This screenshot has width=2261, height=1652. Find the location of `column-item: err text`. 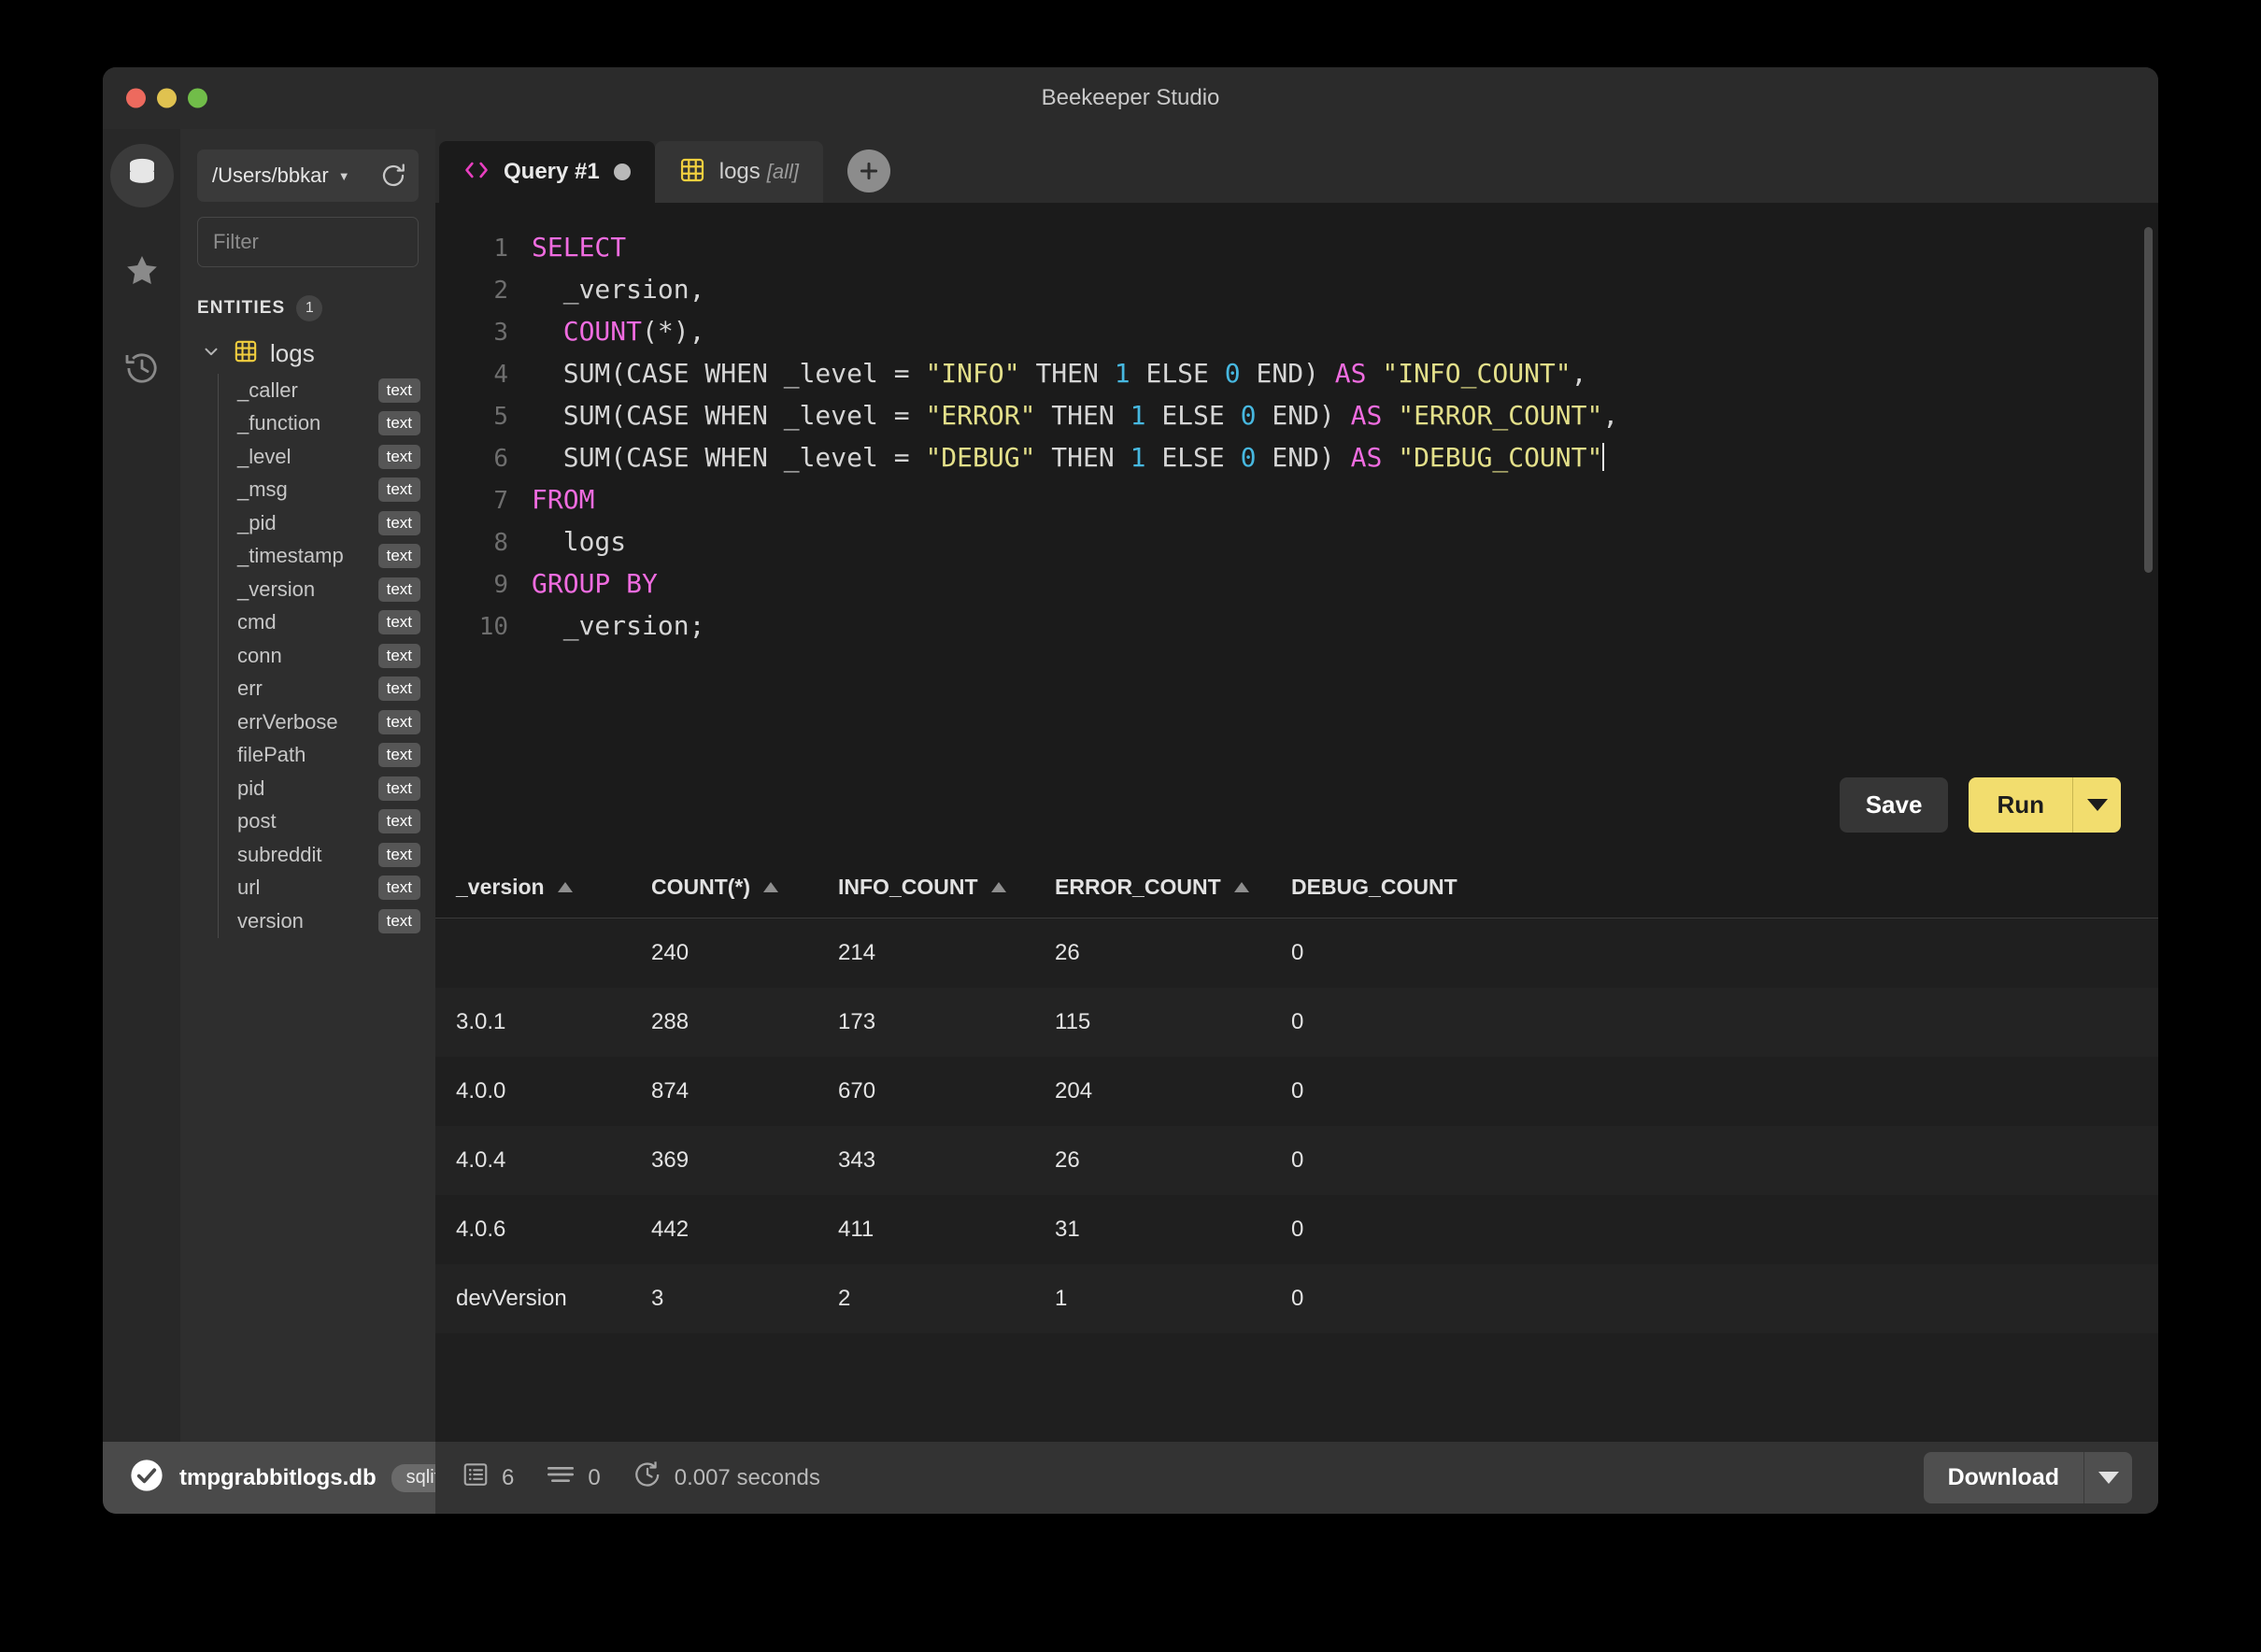

column-item: err text is located at coordinates (336, 690).